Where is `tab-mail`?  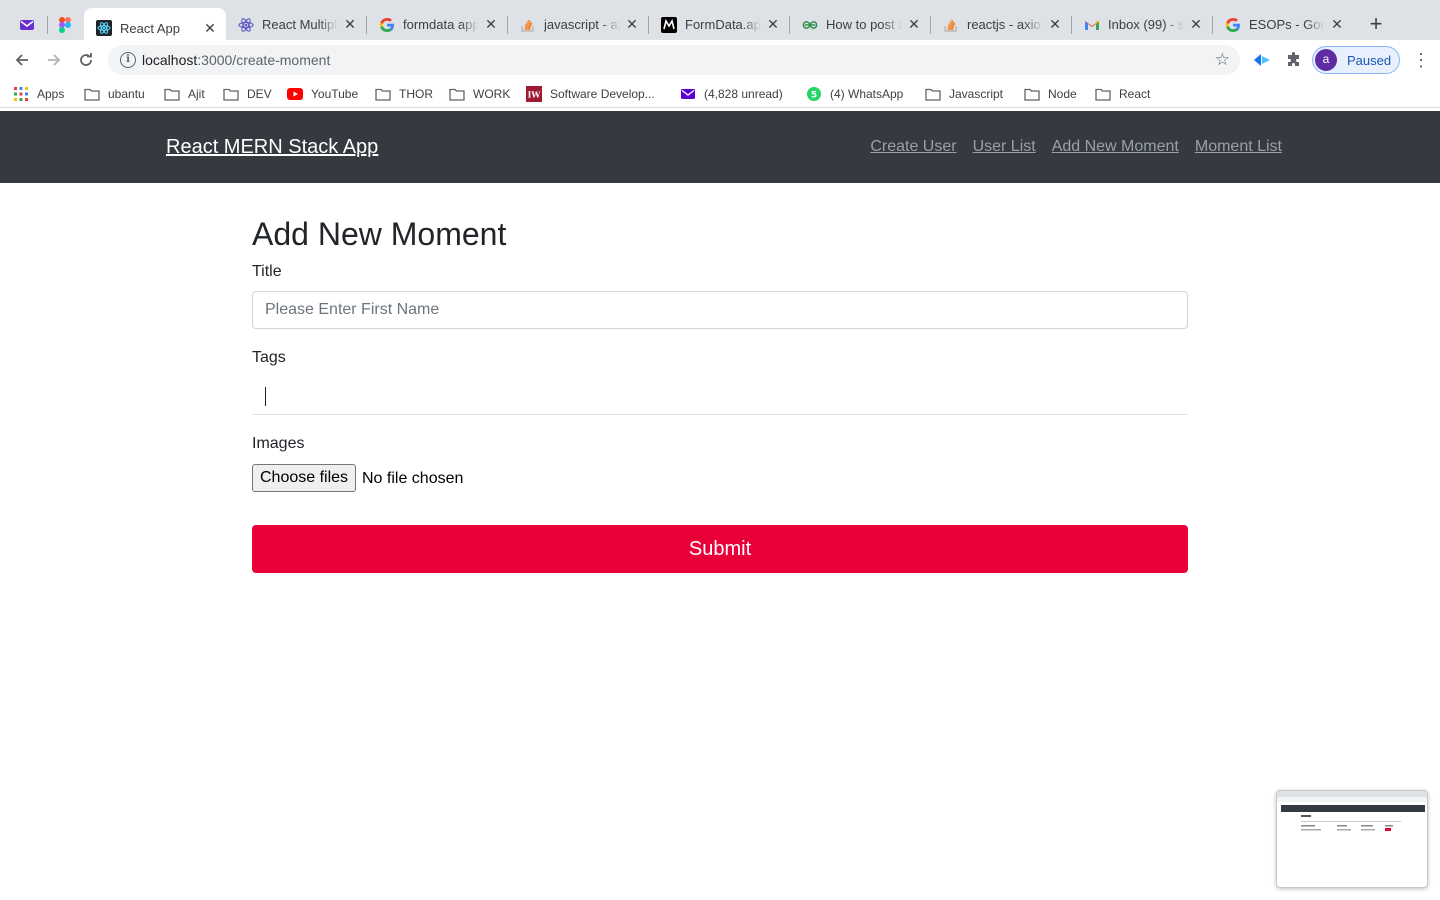 tab-mail is located at coordinates (27, 24).